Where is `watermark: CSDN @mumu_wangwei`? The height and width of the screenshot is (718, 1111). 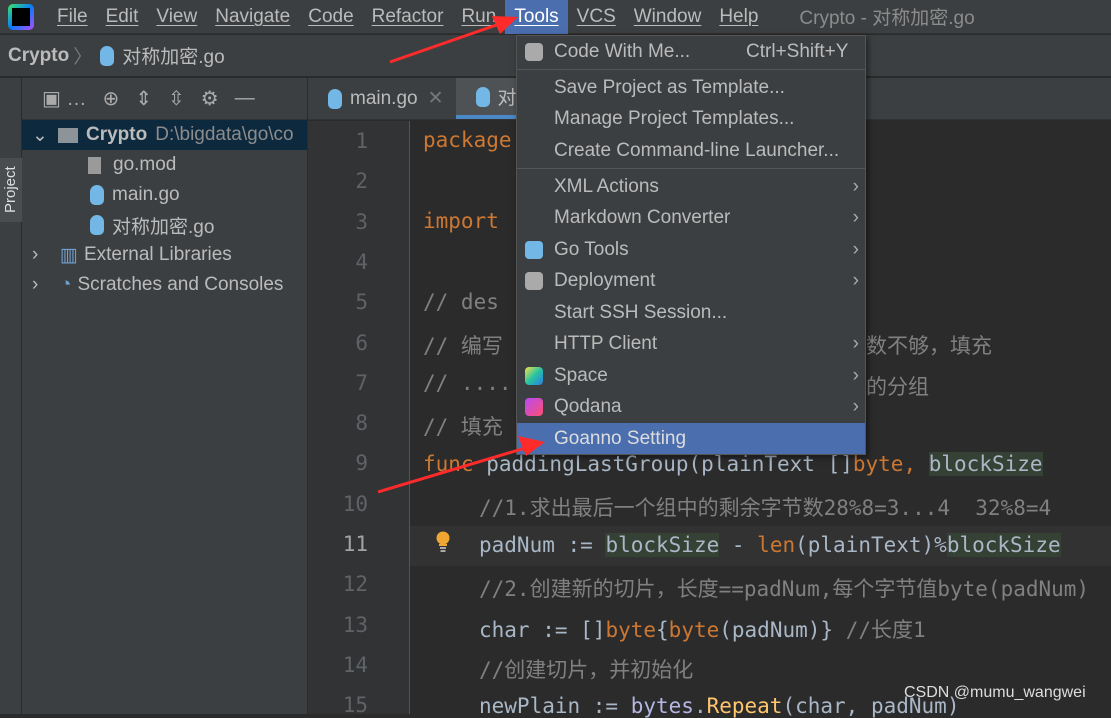
watermark: CSDN @mumu_wangwei is located at coordinates (995, 692).